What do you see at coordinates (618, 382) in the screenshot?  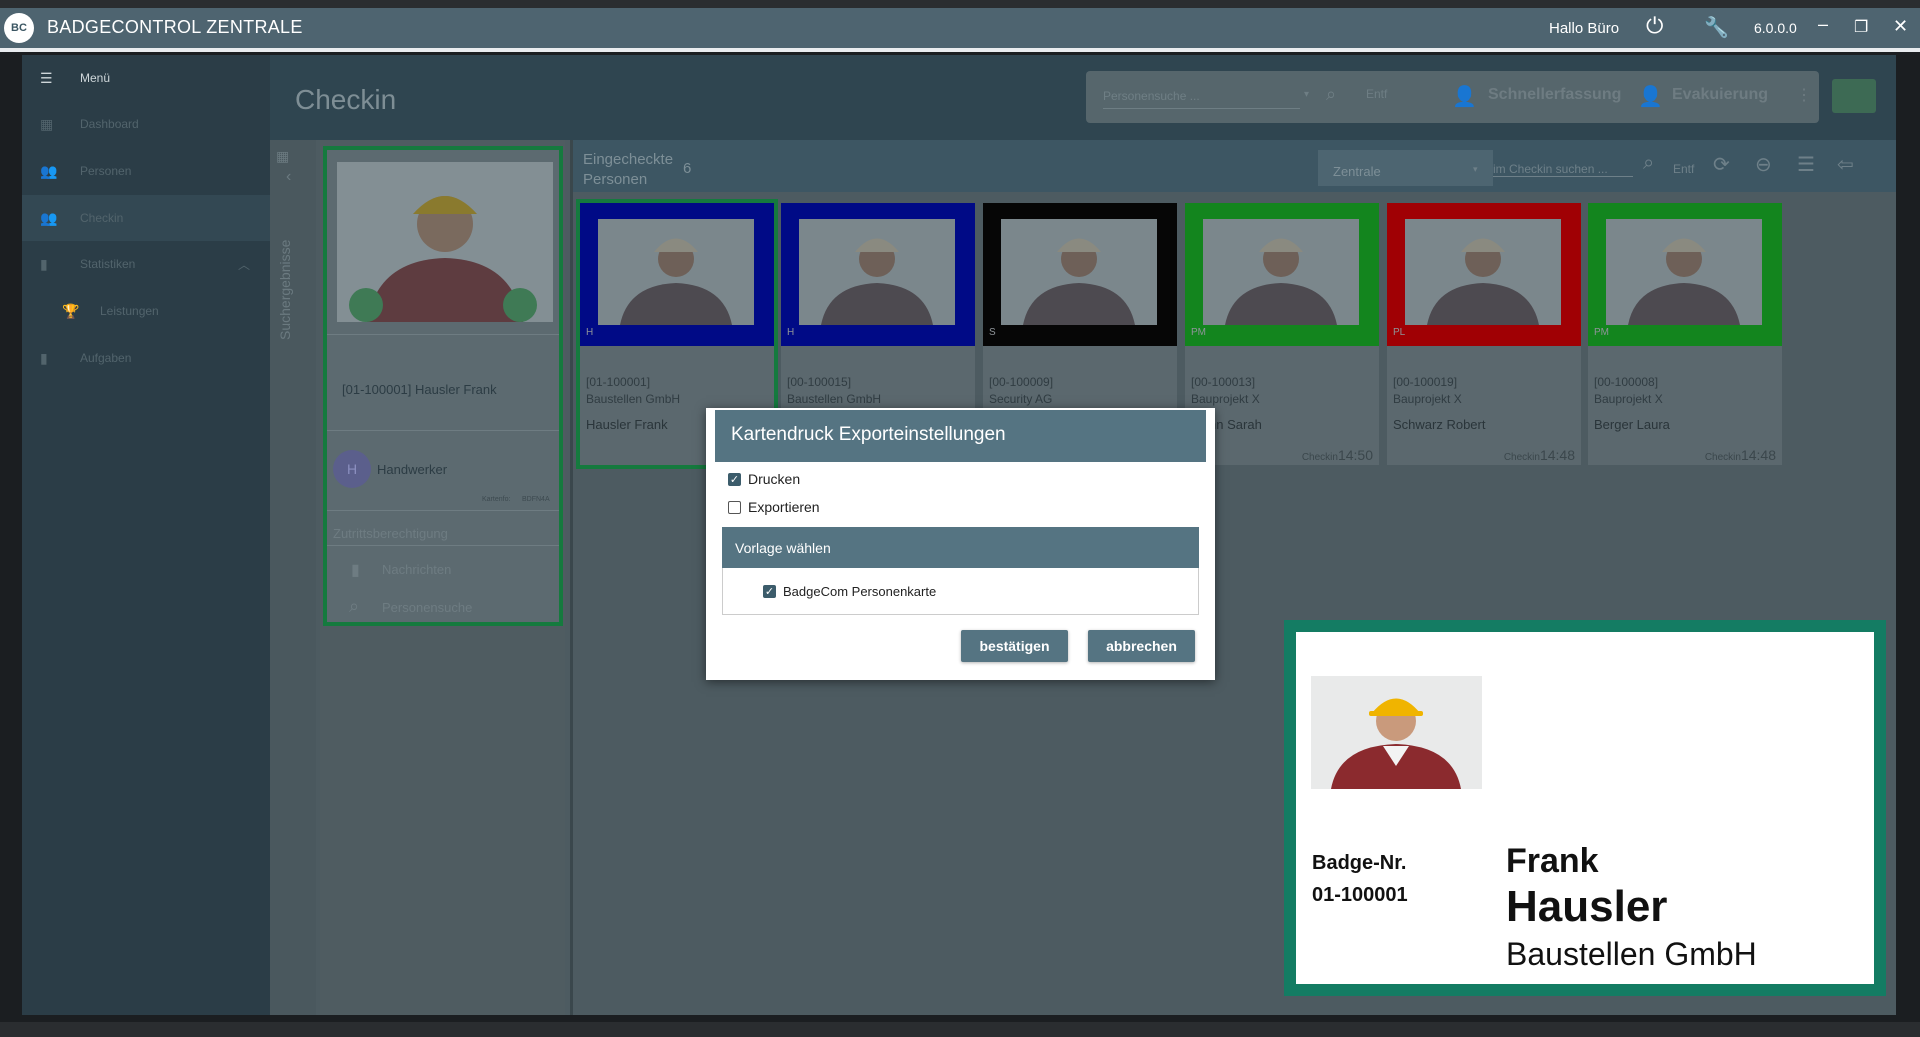 I see `card-person-id: [01-100001]` at bounding box center [618, 382].